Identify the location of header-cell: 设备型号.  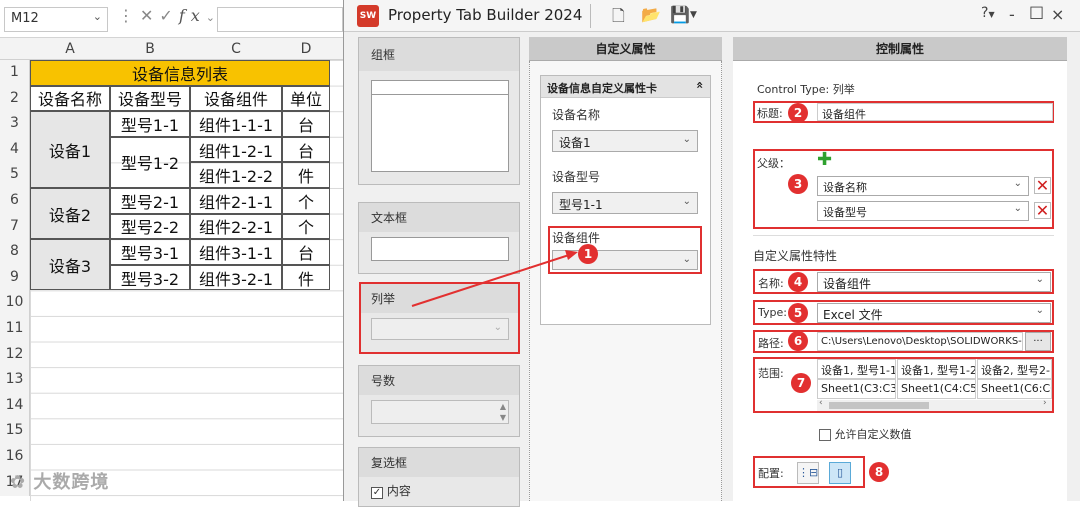
(150, 98).